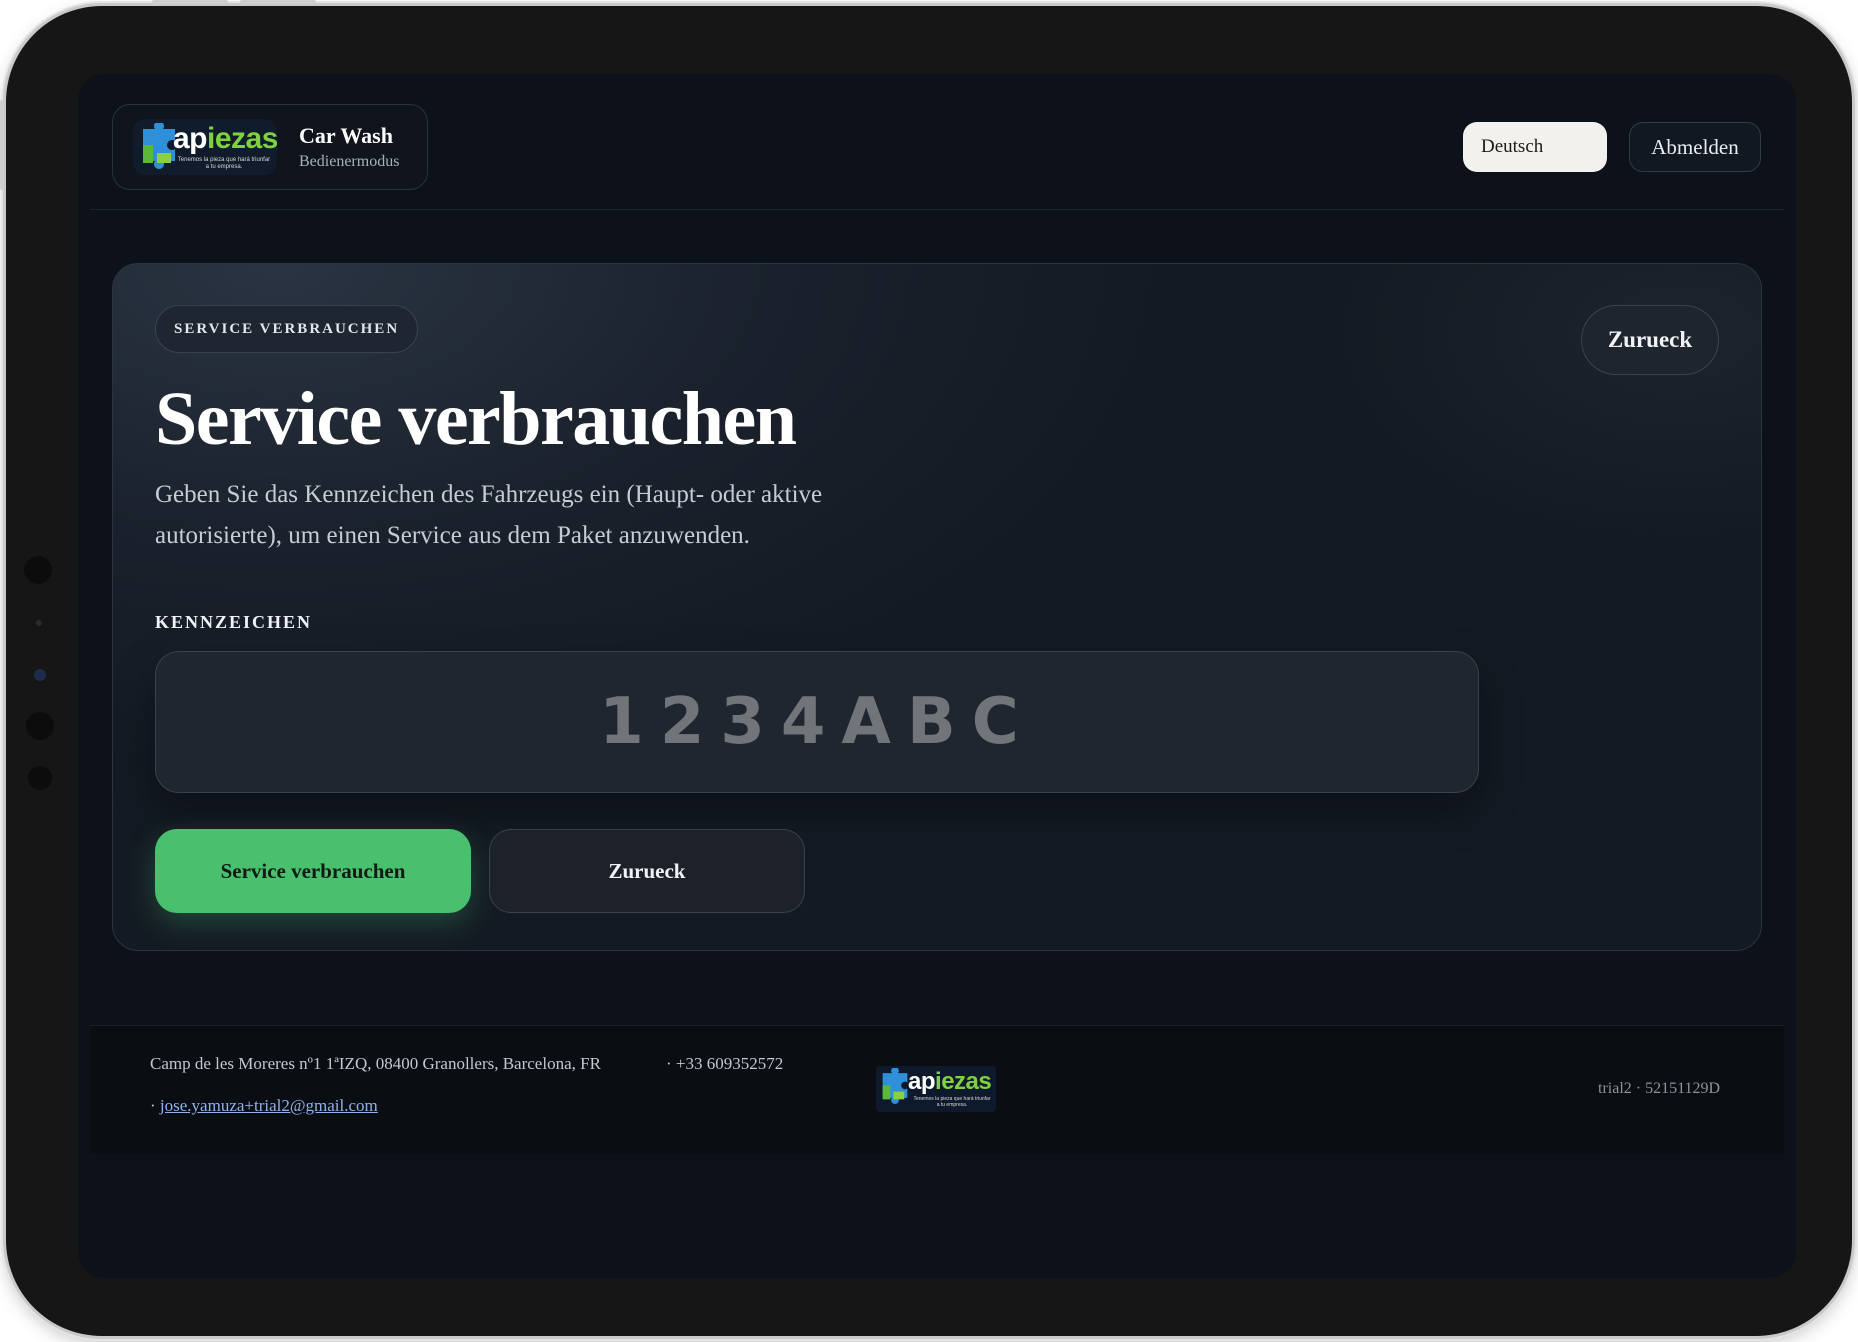  I want to click on plate-field-label: KENNZEICHEN, so click(234, 622).